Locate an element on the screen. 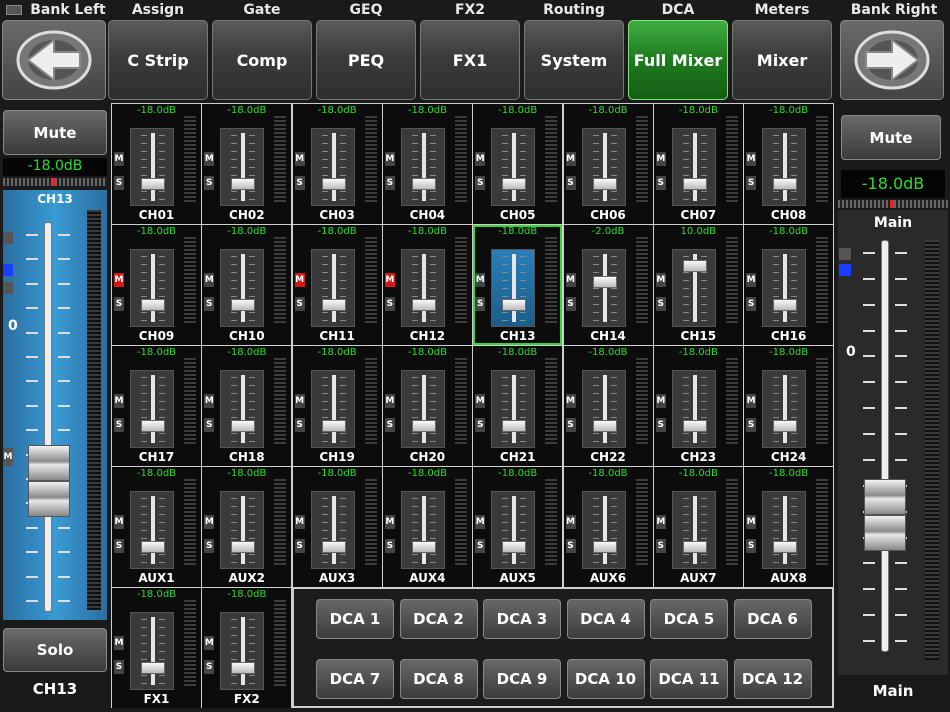 The image size is (950, 712). dca-button: DCA 4 is located at coordinates (605, 619).